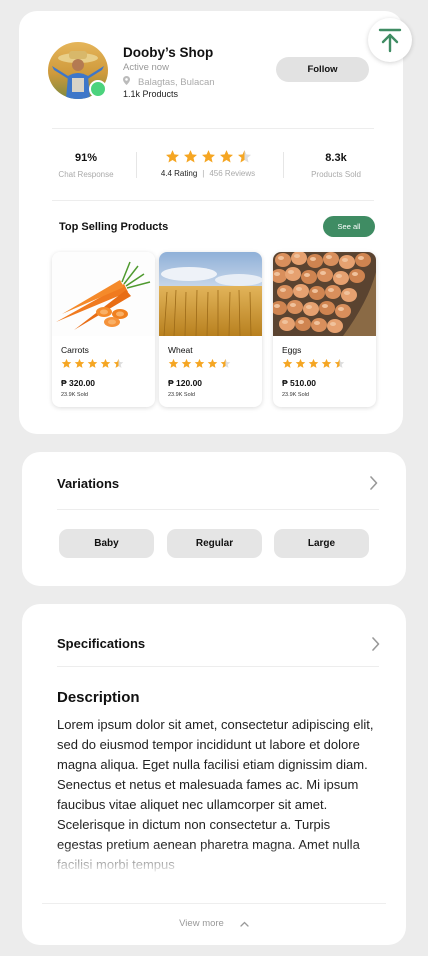 This screenshot has height=956, width=428. Describe the element at coordinates (98, 89) in the screenshot. I see `online-indicator` at that location.